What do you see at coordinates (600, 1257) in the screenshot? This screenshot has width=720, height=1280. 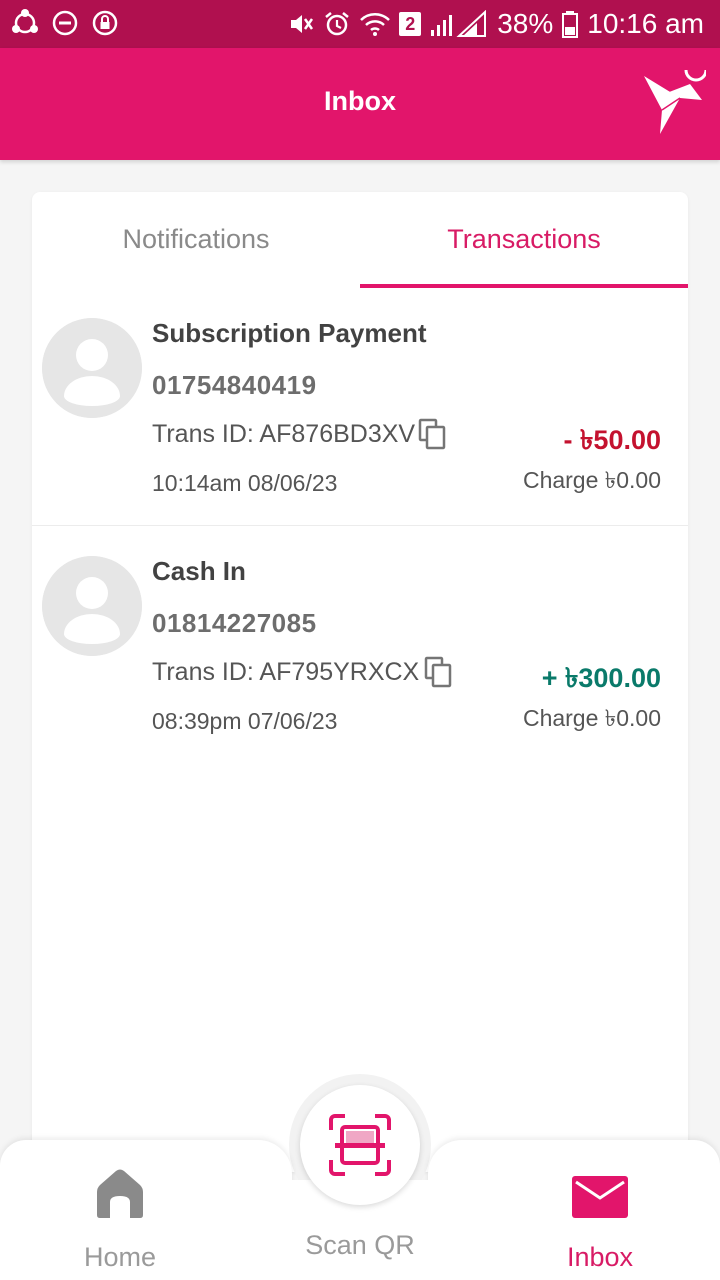 I see `nav-inbox-label: Inbox` at bounding box center [600, 1257].